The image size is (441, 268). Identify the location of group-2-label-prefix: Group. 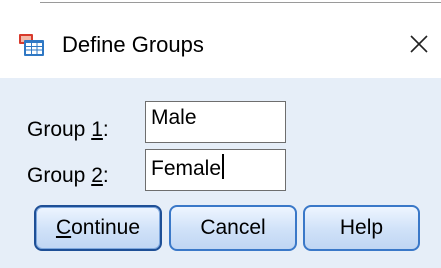
(59, 175).